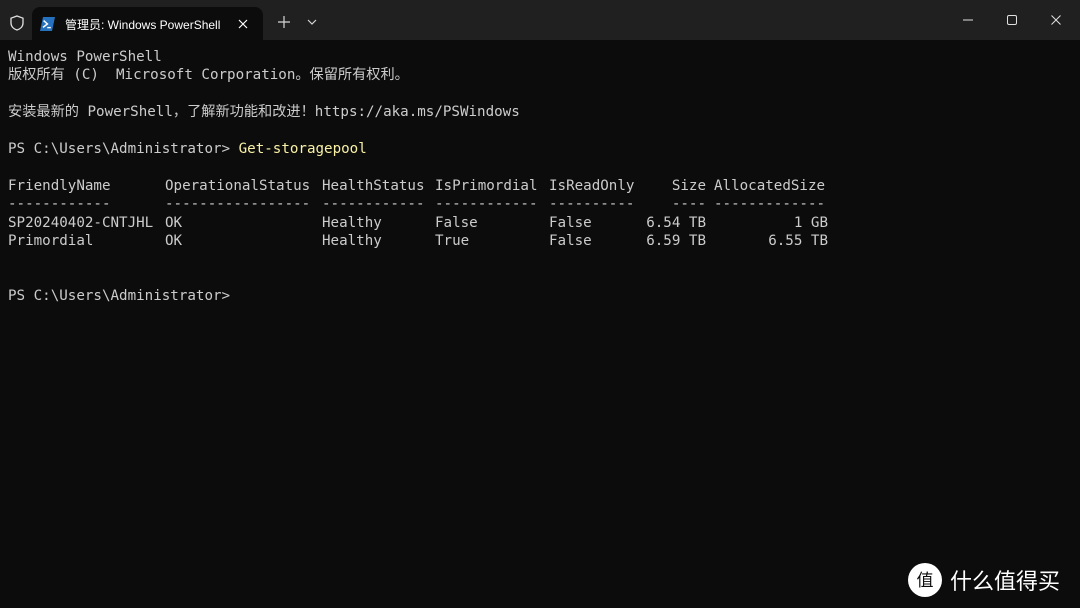  I want to click on prompt-line: PS C:\Users\Administrator>, so click(119, 296).